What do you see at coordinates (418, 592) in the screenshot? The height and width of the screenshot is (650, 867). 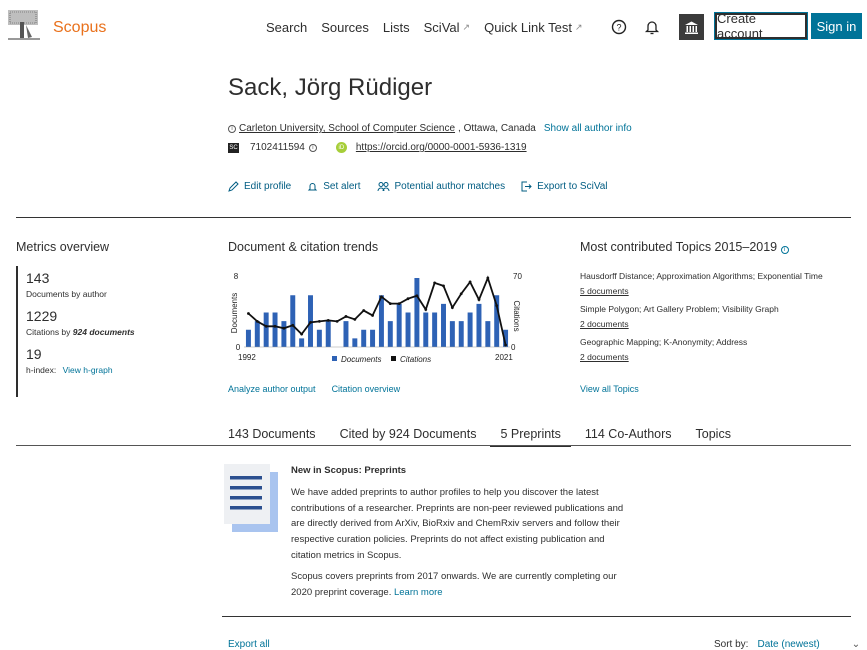 I see `learn-more-link: Learn more` at bounding box center [418, 592].